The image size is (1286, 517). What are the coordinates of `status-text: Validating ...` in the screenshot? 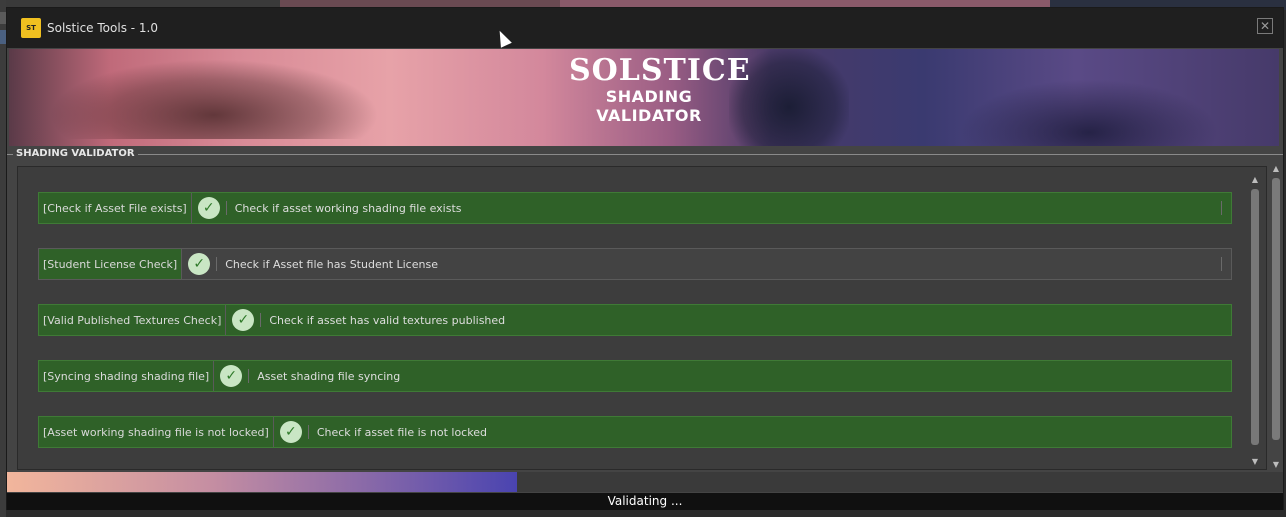 It's located at (645, 501).